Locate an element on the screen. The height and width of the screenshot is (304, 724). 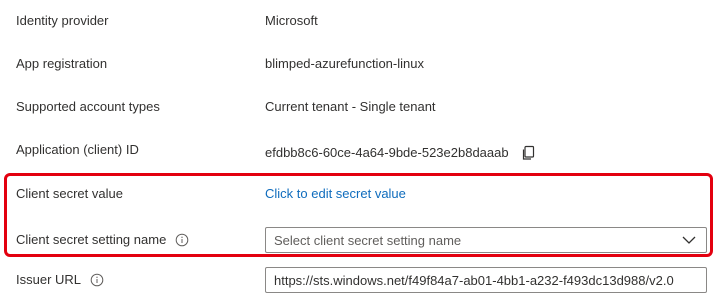
edit-secret-value-link: Click to edit secret value is located at coordinates (335, 194).